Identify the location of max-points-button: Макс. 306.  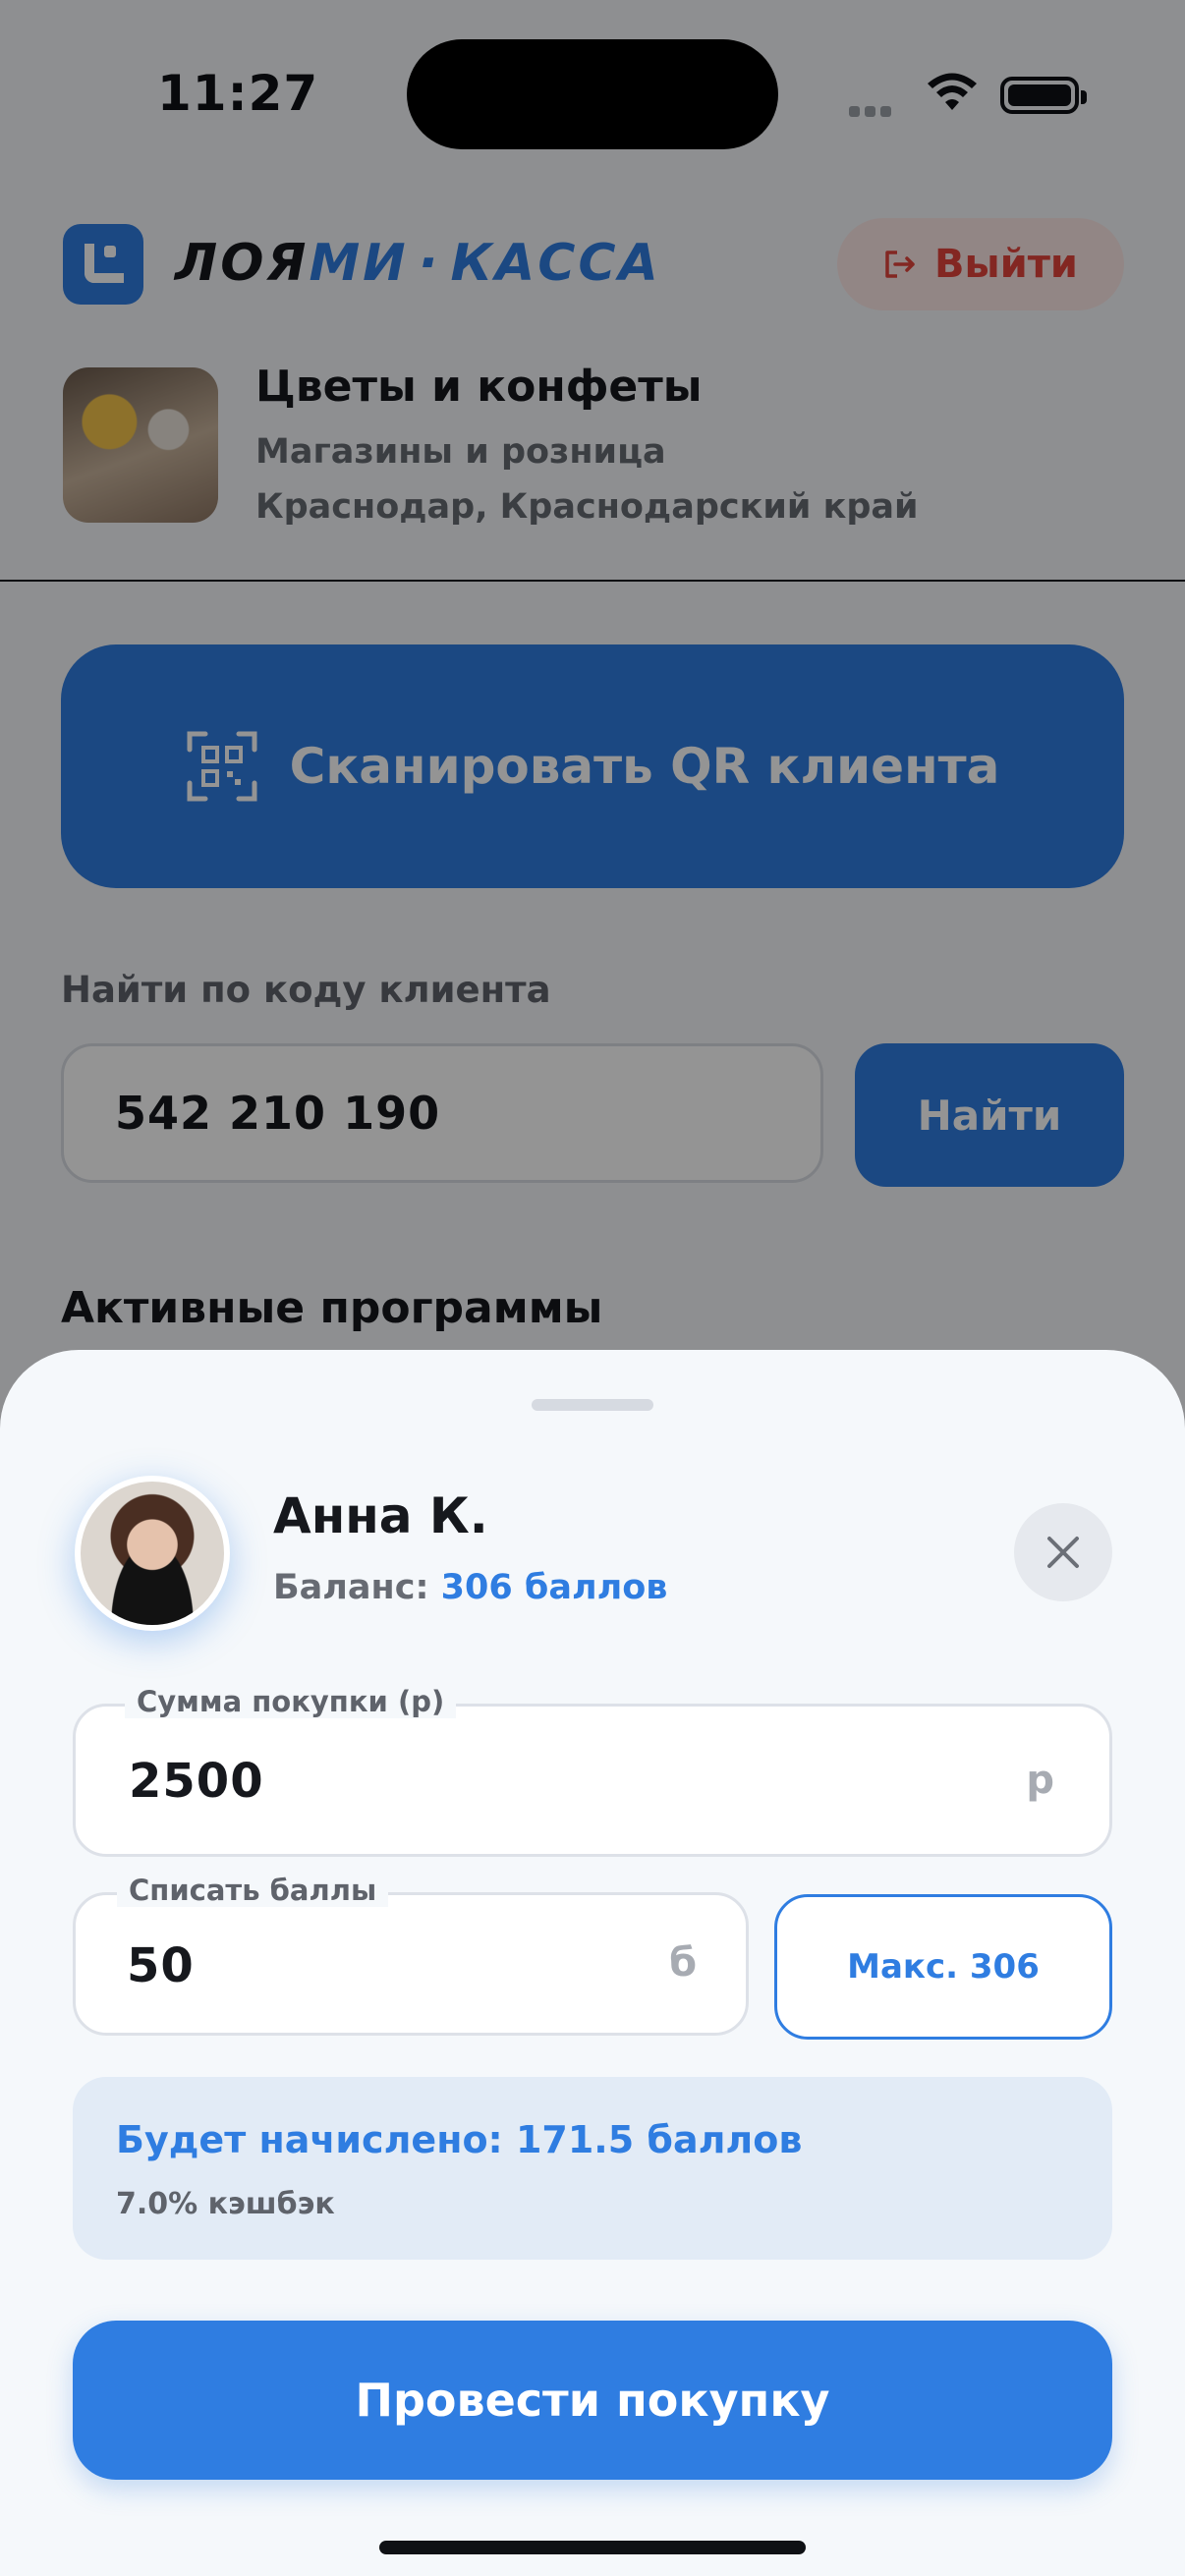
(943, 1967).